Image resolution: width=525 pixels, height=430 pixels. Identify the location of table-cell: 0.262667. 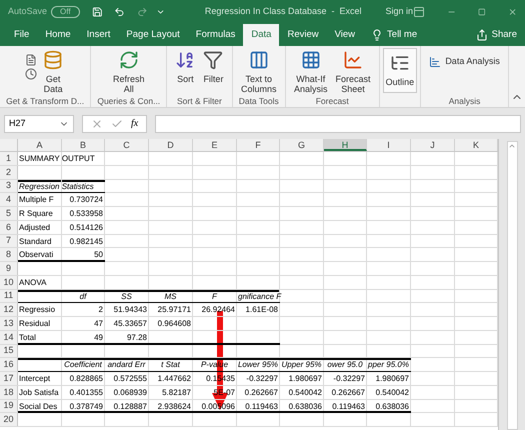
(261, 392).